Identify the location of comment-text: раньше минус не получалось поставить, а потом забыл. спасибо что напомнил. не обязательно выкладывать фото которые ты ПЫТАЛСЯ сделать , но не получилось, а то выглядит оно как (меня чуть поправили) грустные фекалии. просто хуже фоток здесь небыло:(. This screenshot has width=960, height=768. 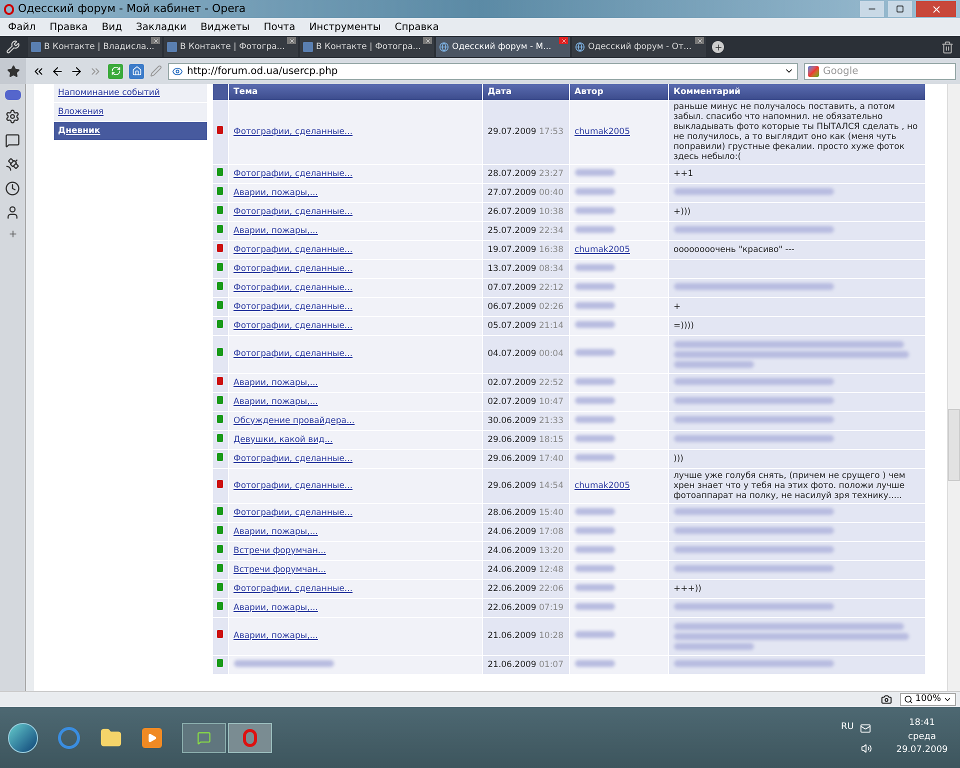
(796, 132).